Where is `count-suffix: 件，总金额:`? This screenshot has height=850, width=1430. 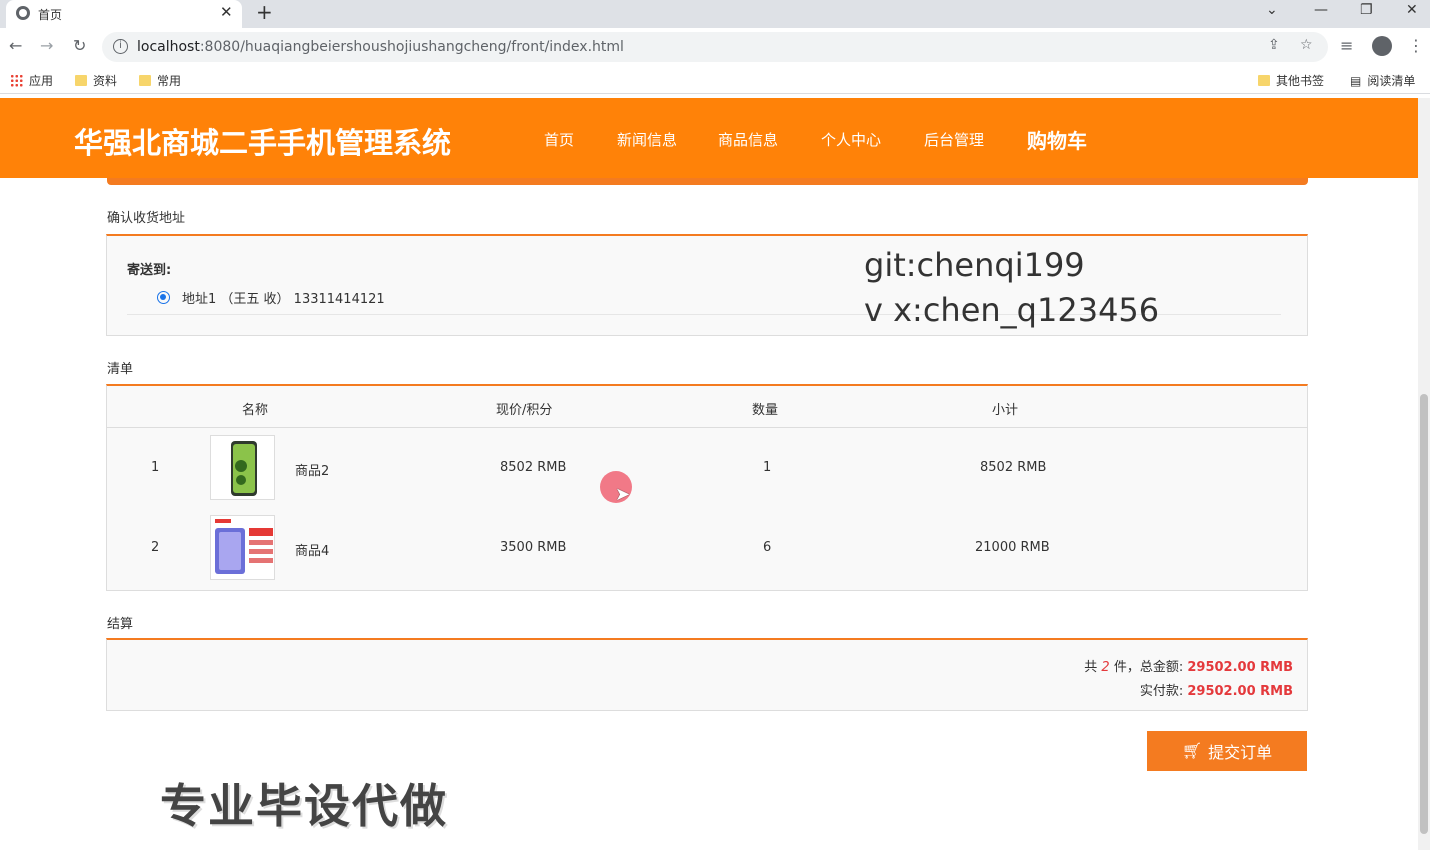
count-suffix: 件，总金额: is located at coordinates (1148, 667).